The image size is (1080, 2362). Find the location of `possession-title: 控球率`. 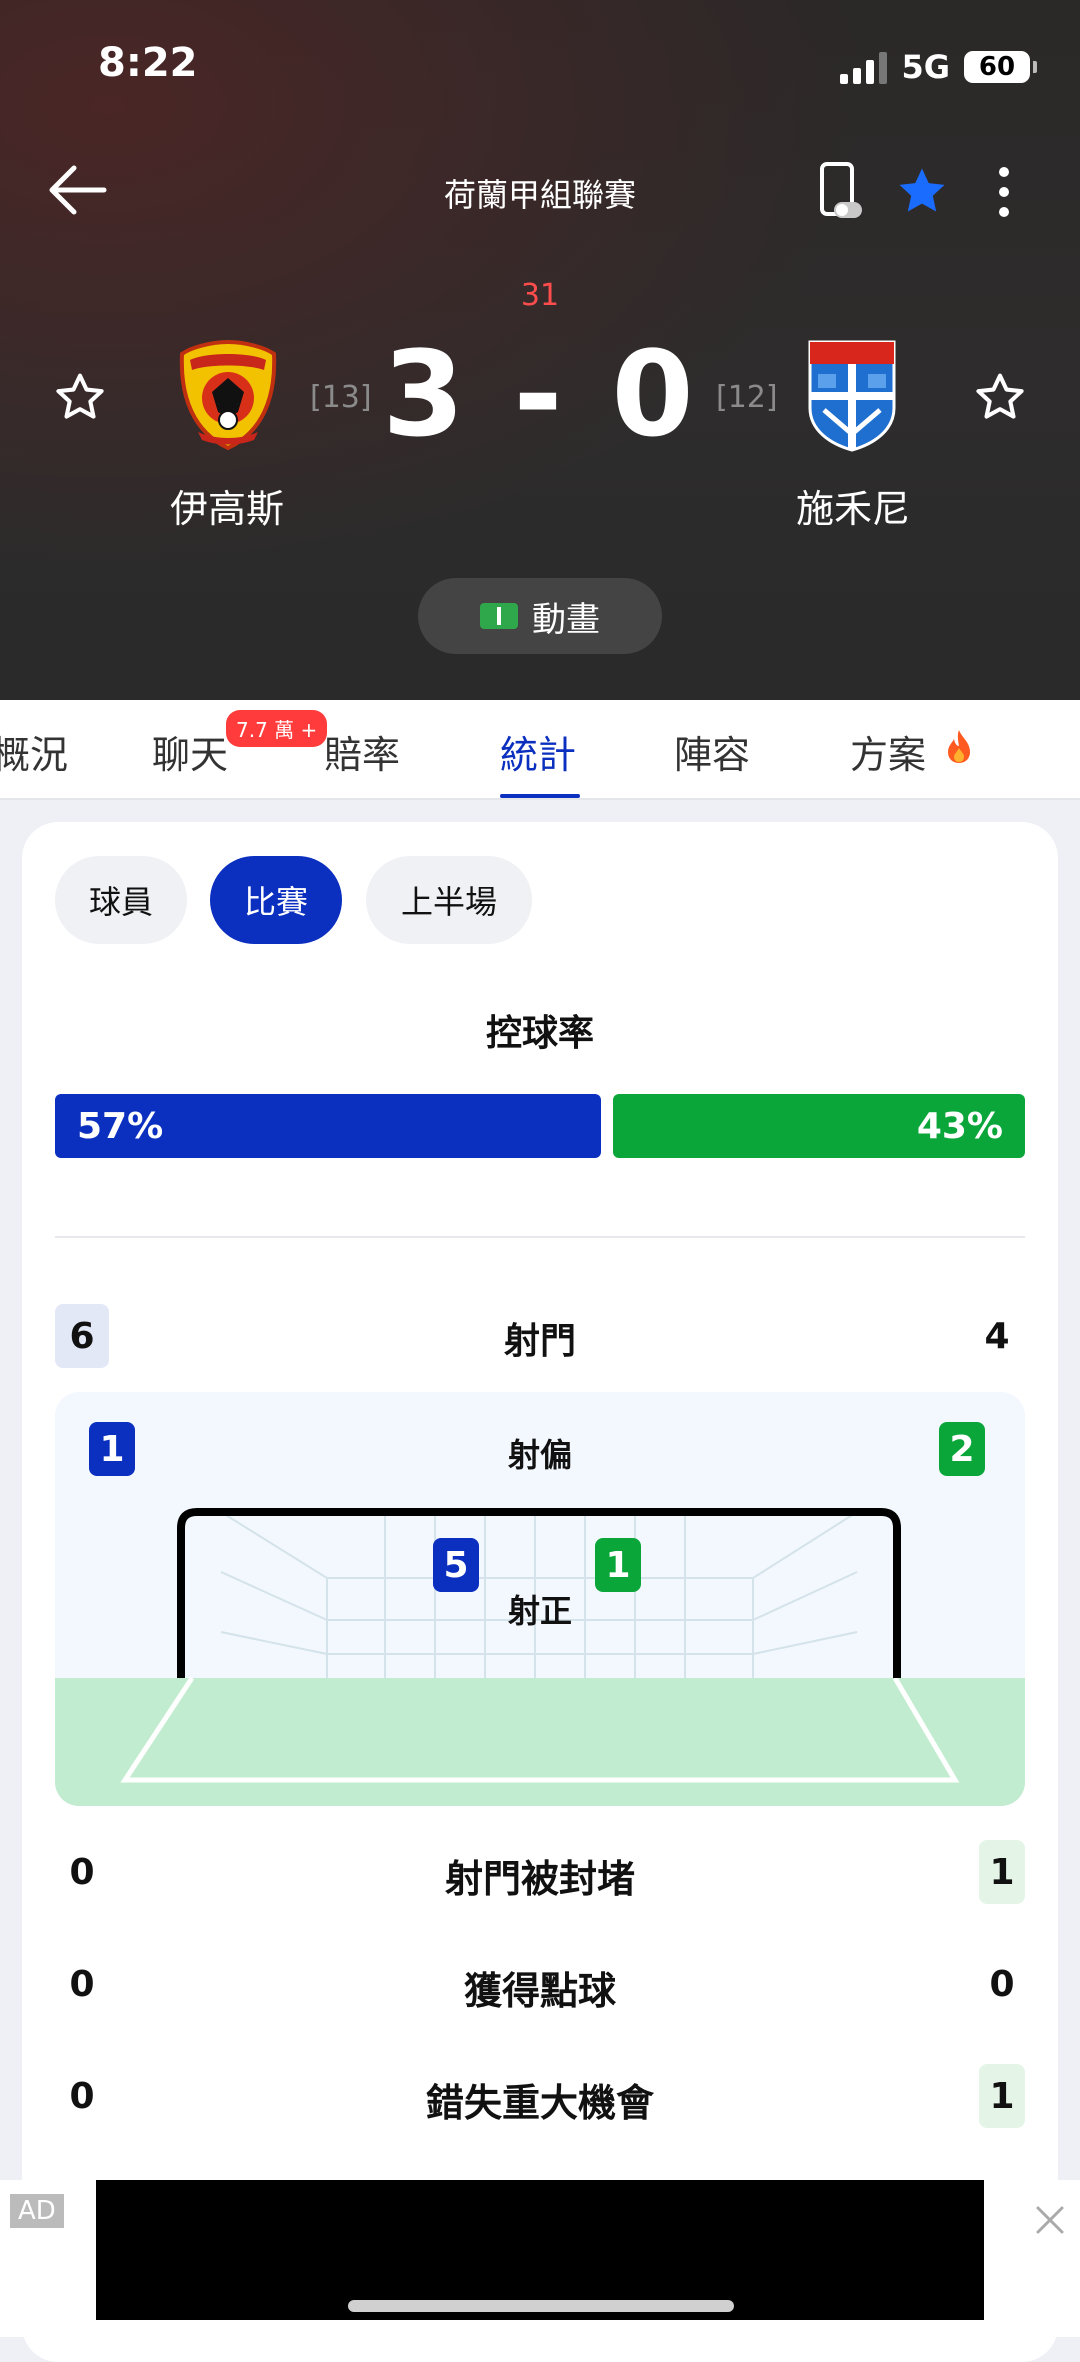

possession-title: 控球率 is located at coordinates (539, 1033).